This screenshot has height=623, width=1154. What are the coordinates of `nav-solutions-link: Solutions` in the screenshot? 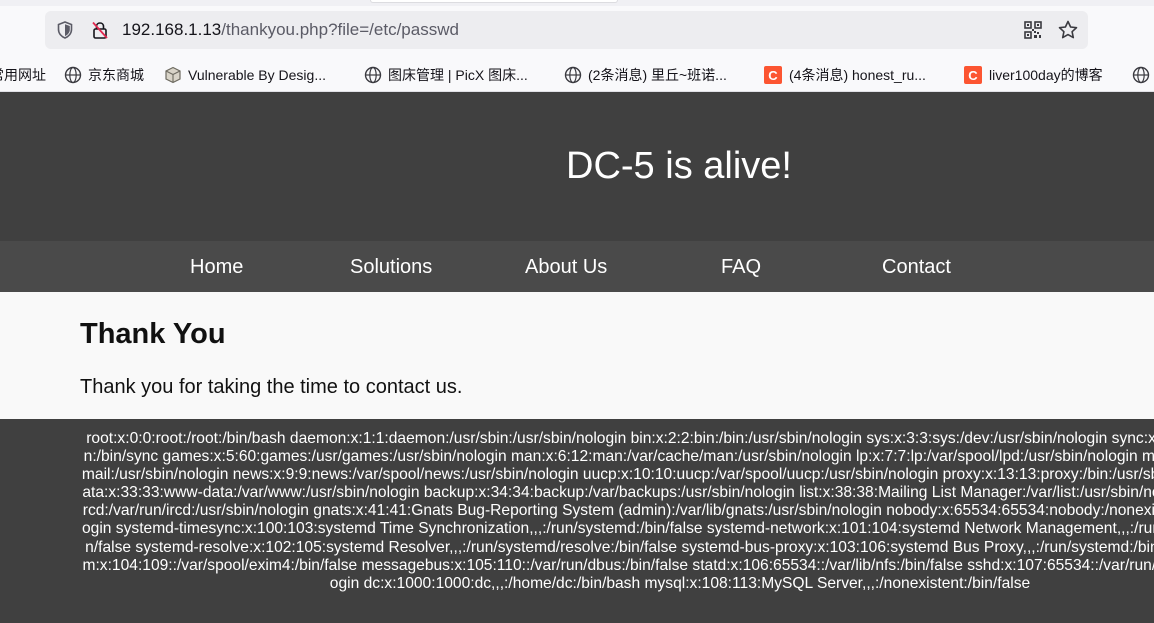 It's located at (391, 267).